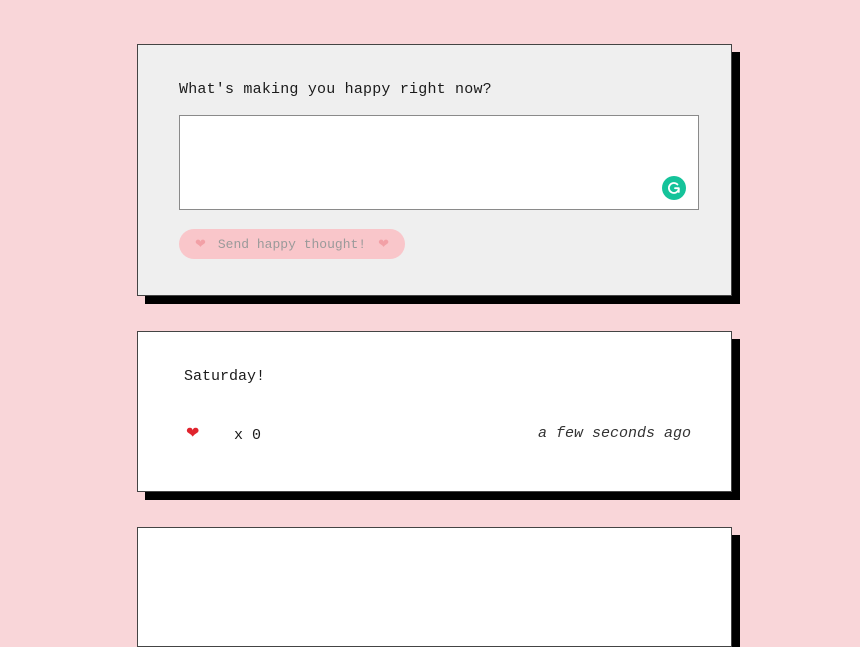  I want to click on like-button: ❤, so click(192, 434).